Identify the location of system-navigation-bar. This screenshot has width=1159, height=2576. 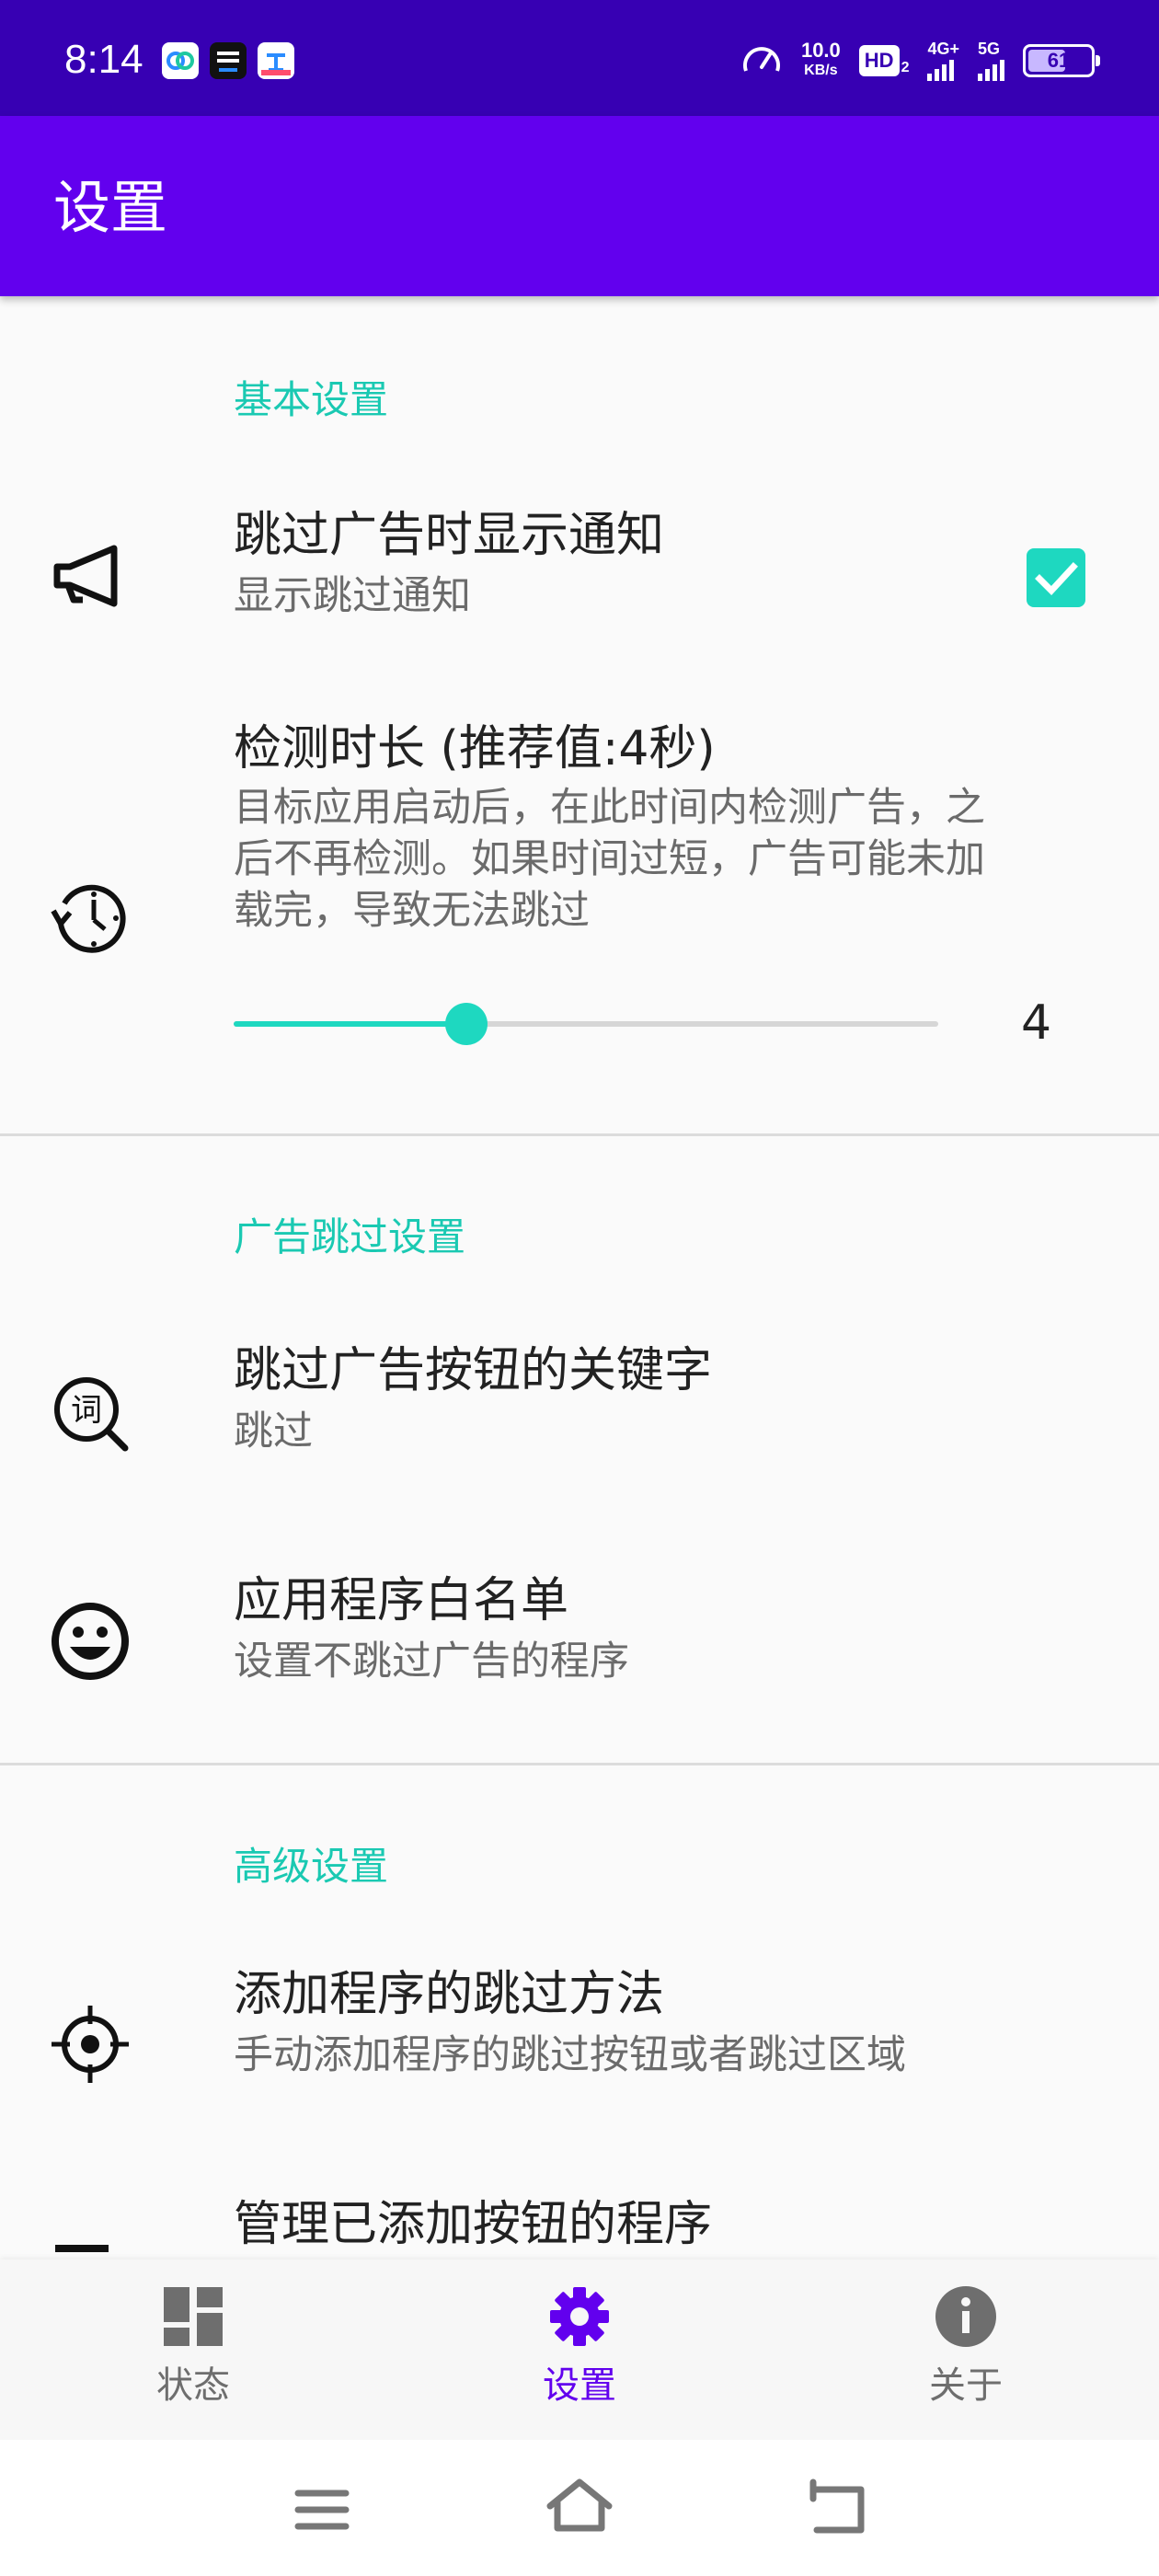
(579, 2508).